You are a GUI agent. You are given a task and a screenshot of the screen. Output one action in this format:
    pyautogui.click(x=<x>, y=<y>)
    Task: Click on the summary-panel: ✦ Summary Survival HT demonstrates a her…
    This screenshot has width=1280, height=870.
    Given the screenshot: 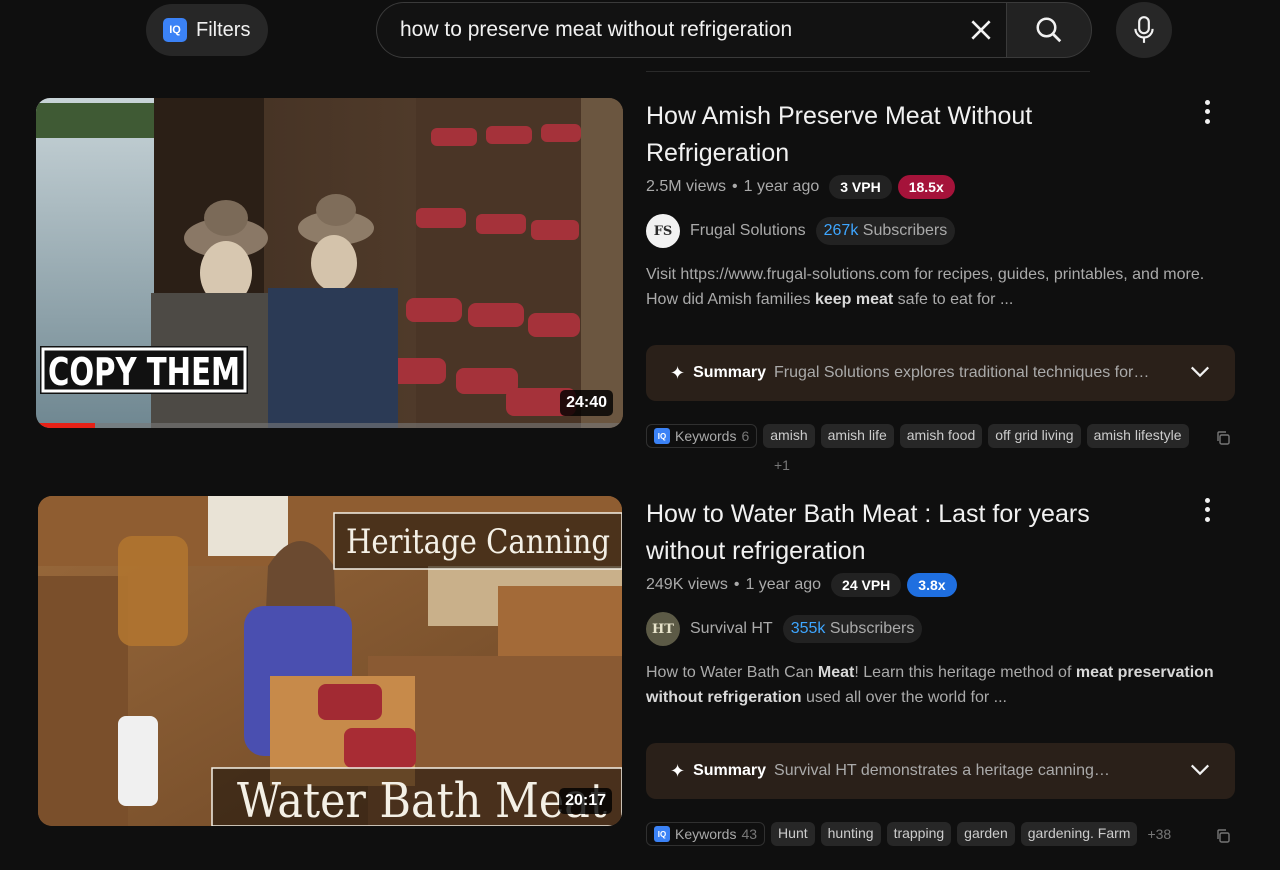 What is the action you would take?
    pyautogui.click(x=940, y=771)
    